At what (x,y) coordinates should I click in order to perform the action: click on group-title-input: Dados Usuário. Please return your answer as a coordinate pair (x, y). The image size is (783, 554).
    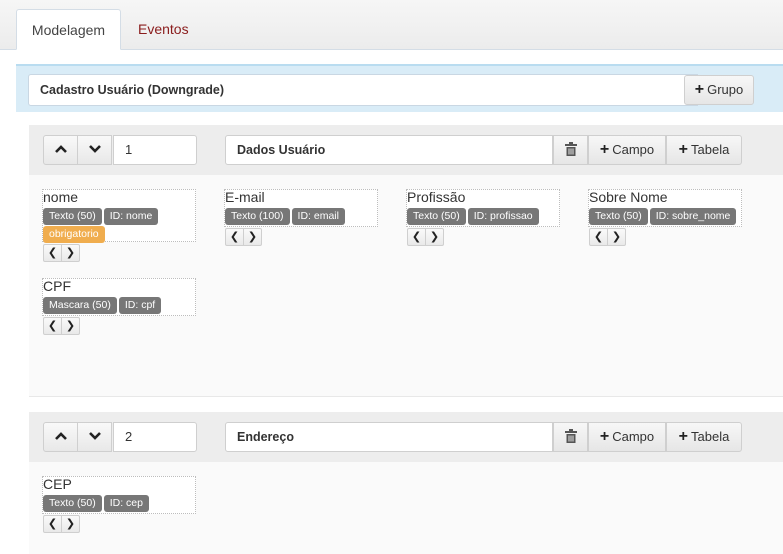
    Looking at the image, I should click on (389, 150).